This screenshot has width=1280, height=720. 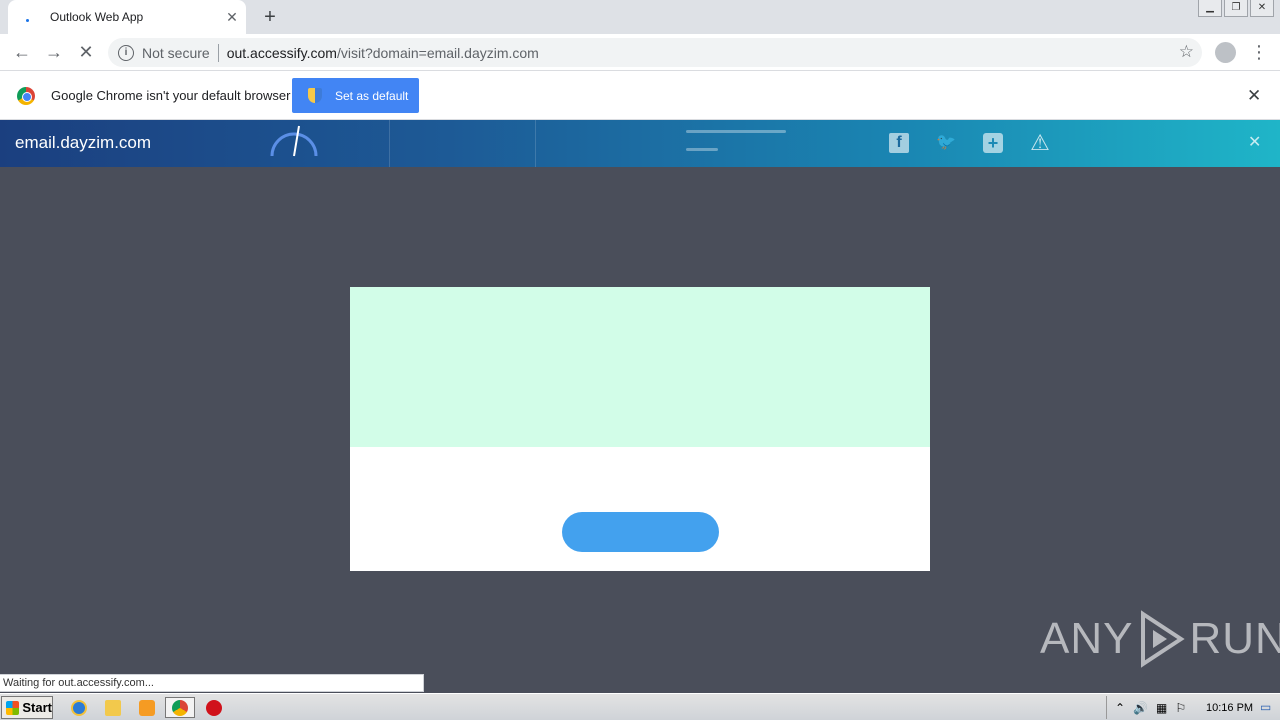 What do you see at coordinates (640, 143) in the screenshot?
I see `redirect-banner: email.dayzim.com f 🐦 + ⚠` at bounding box center [640, 143].